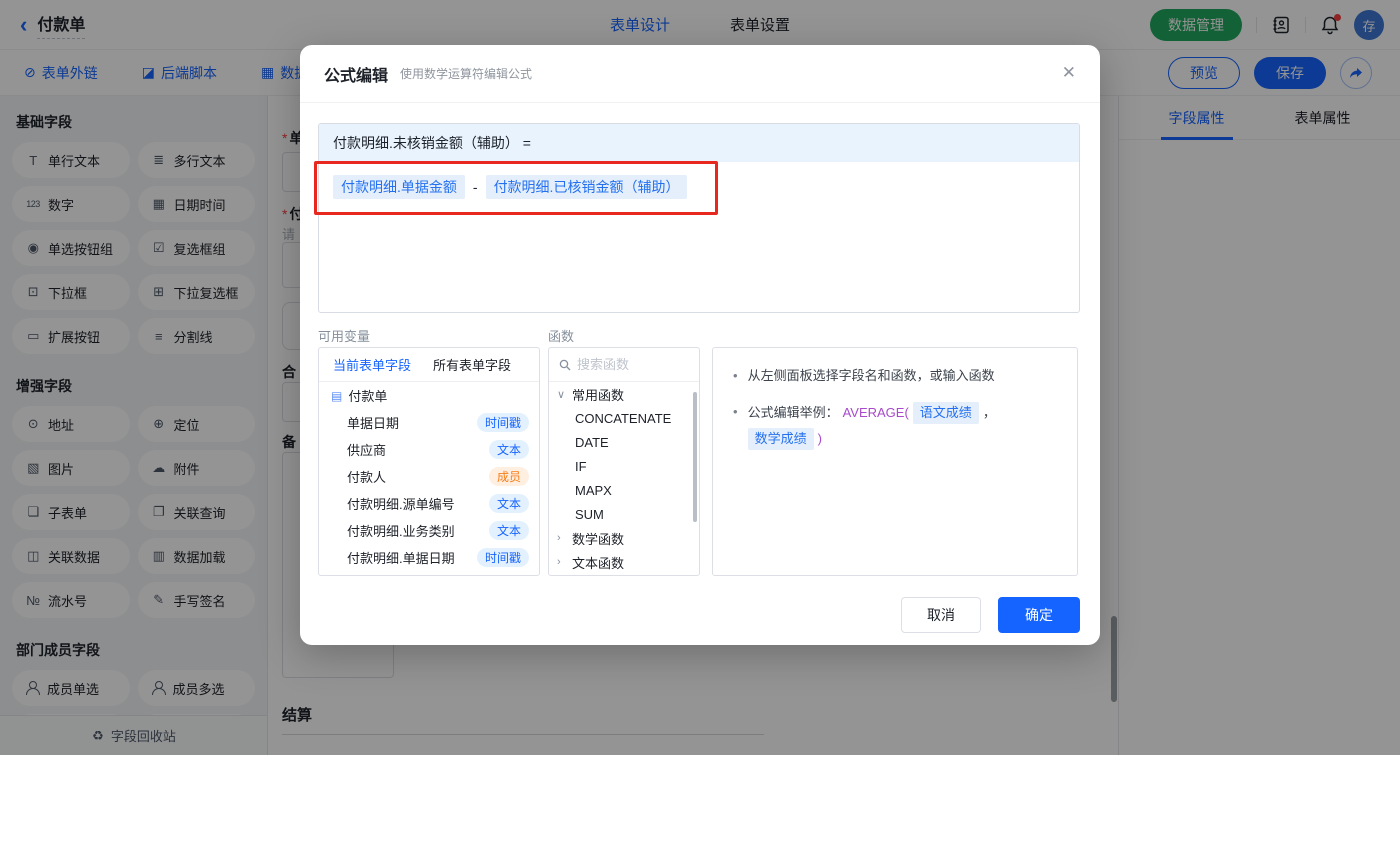 The height and width of the screenshot is (846, 1400). What do you see at coordinates (598, 563) in the screenshot?
I see `function-group-label: 文本函数` at bounding box center [598, 563].